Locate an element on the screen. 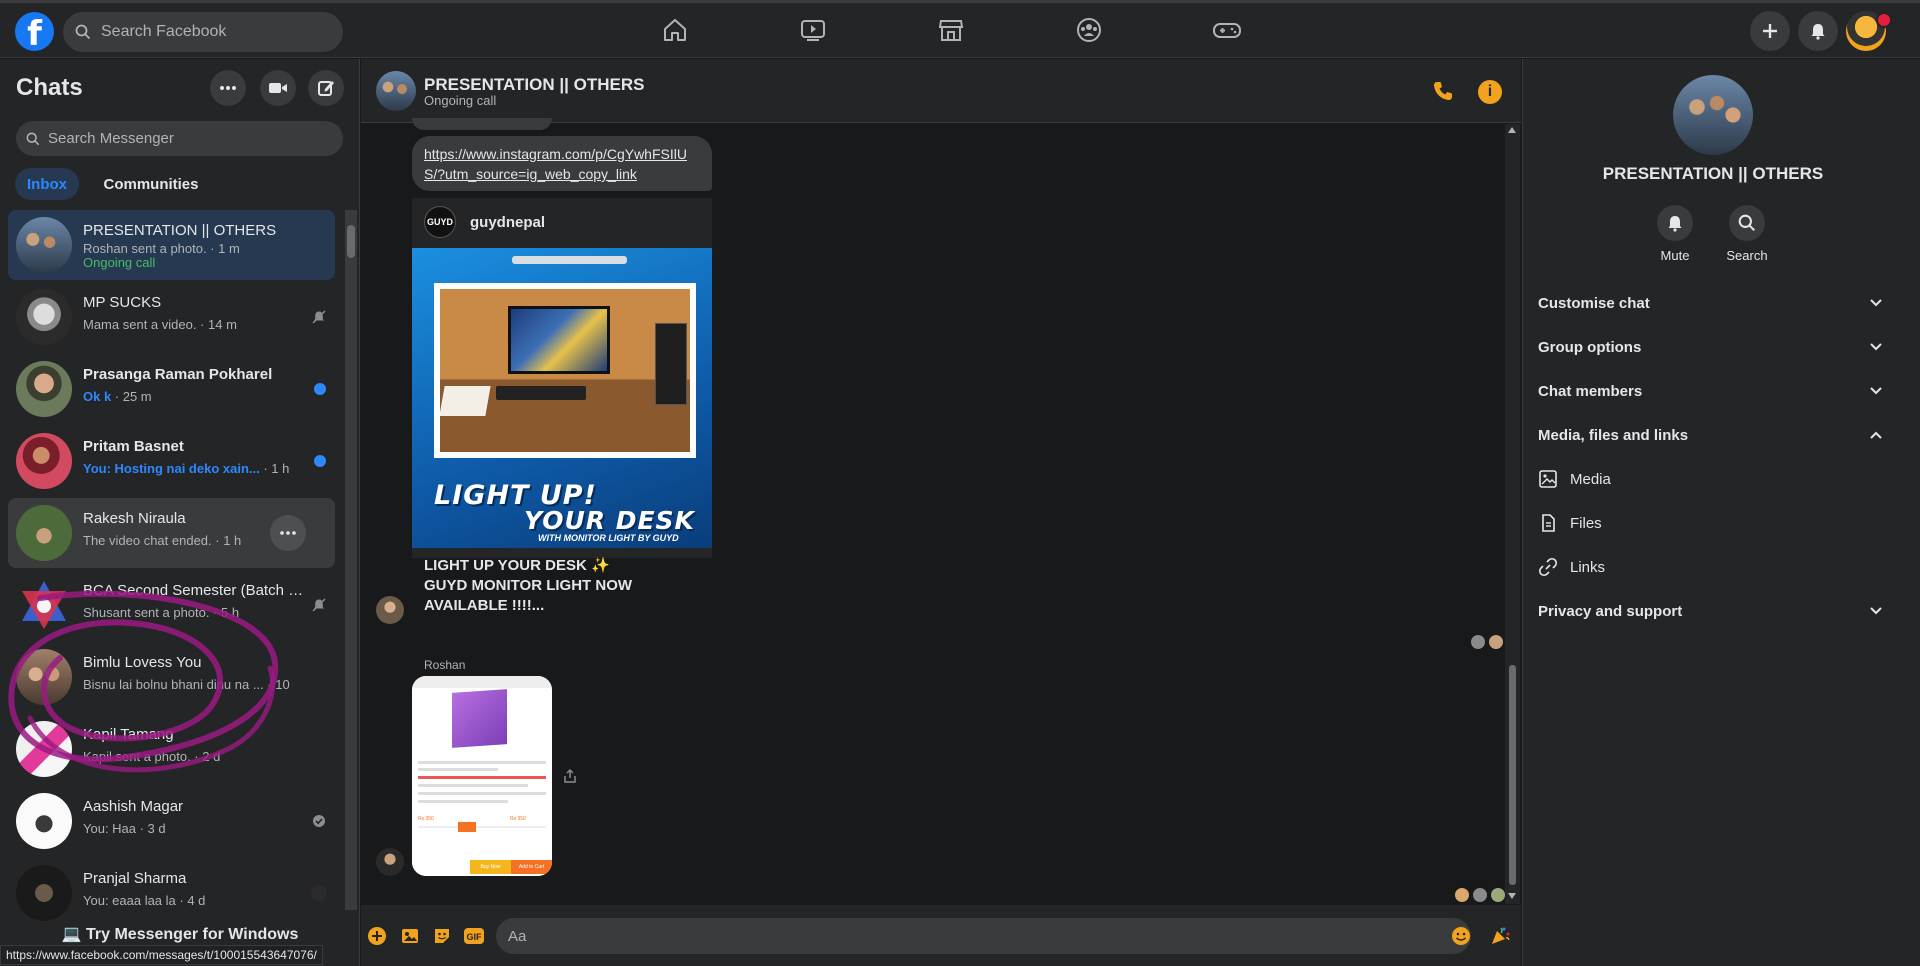 The image size is (1920, 966). chat-item-mp-sucks: MP SUCKS Mama sent a video. · 14 m is located at coordinates (171, 317).